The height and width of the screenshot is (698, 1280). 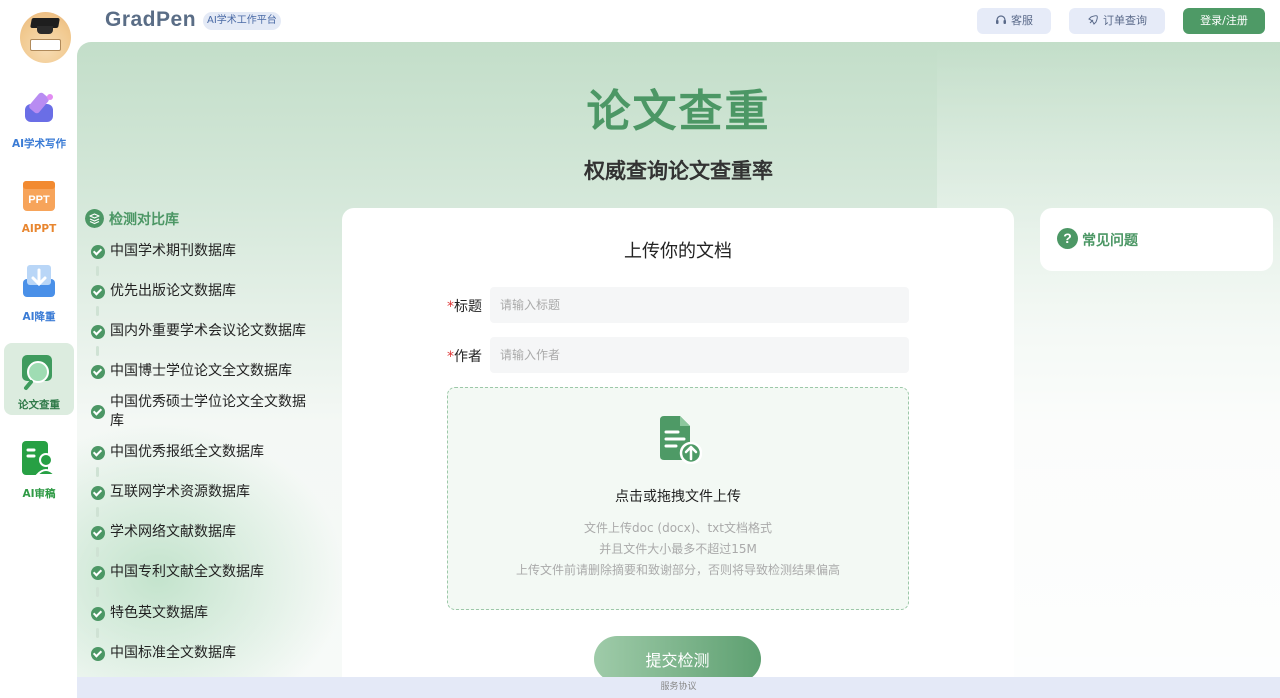 I want to click on database-name: 特色英文数据库, so click(x=159, y=613).